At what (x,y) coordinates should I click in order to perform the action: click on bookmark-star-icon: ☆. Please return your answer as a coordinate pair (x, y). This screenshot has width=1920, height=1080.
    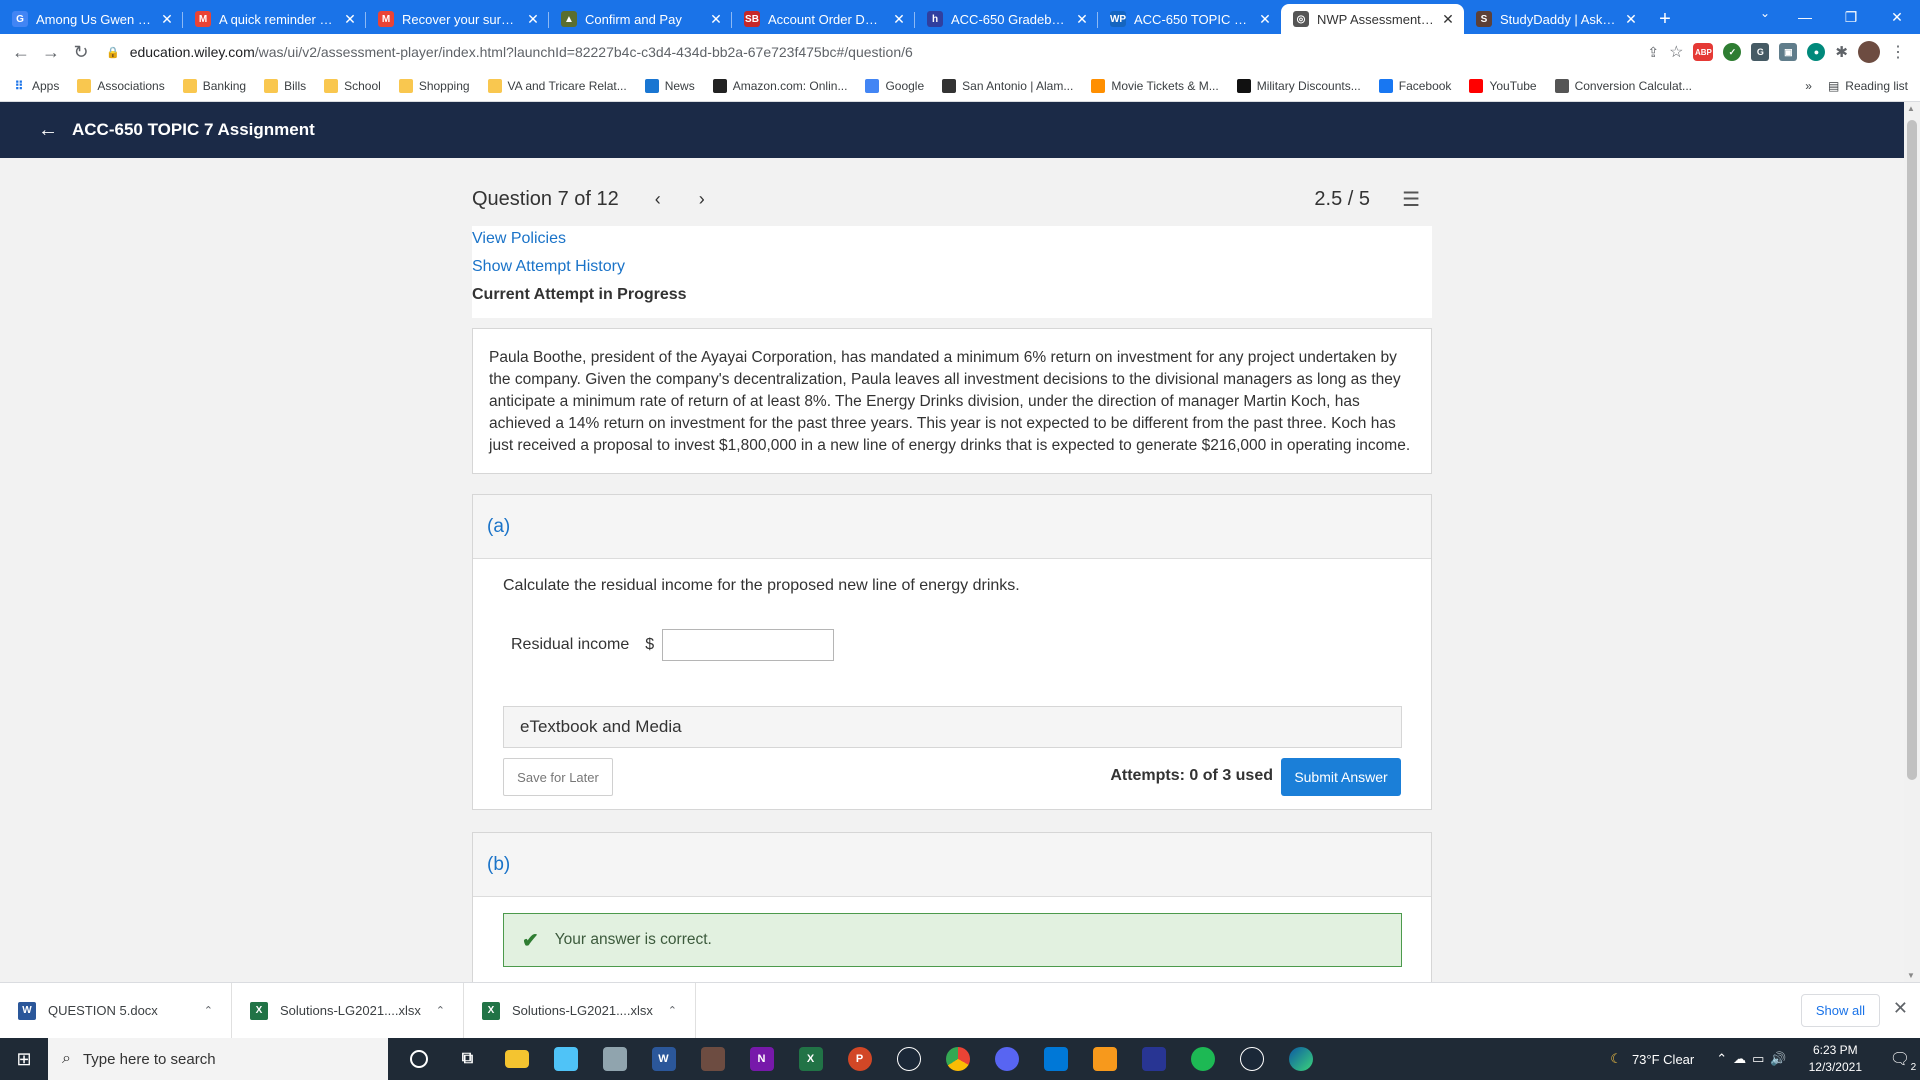
    Looking at the image, I should click on (1676, 52).